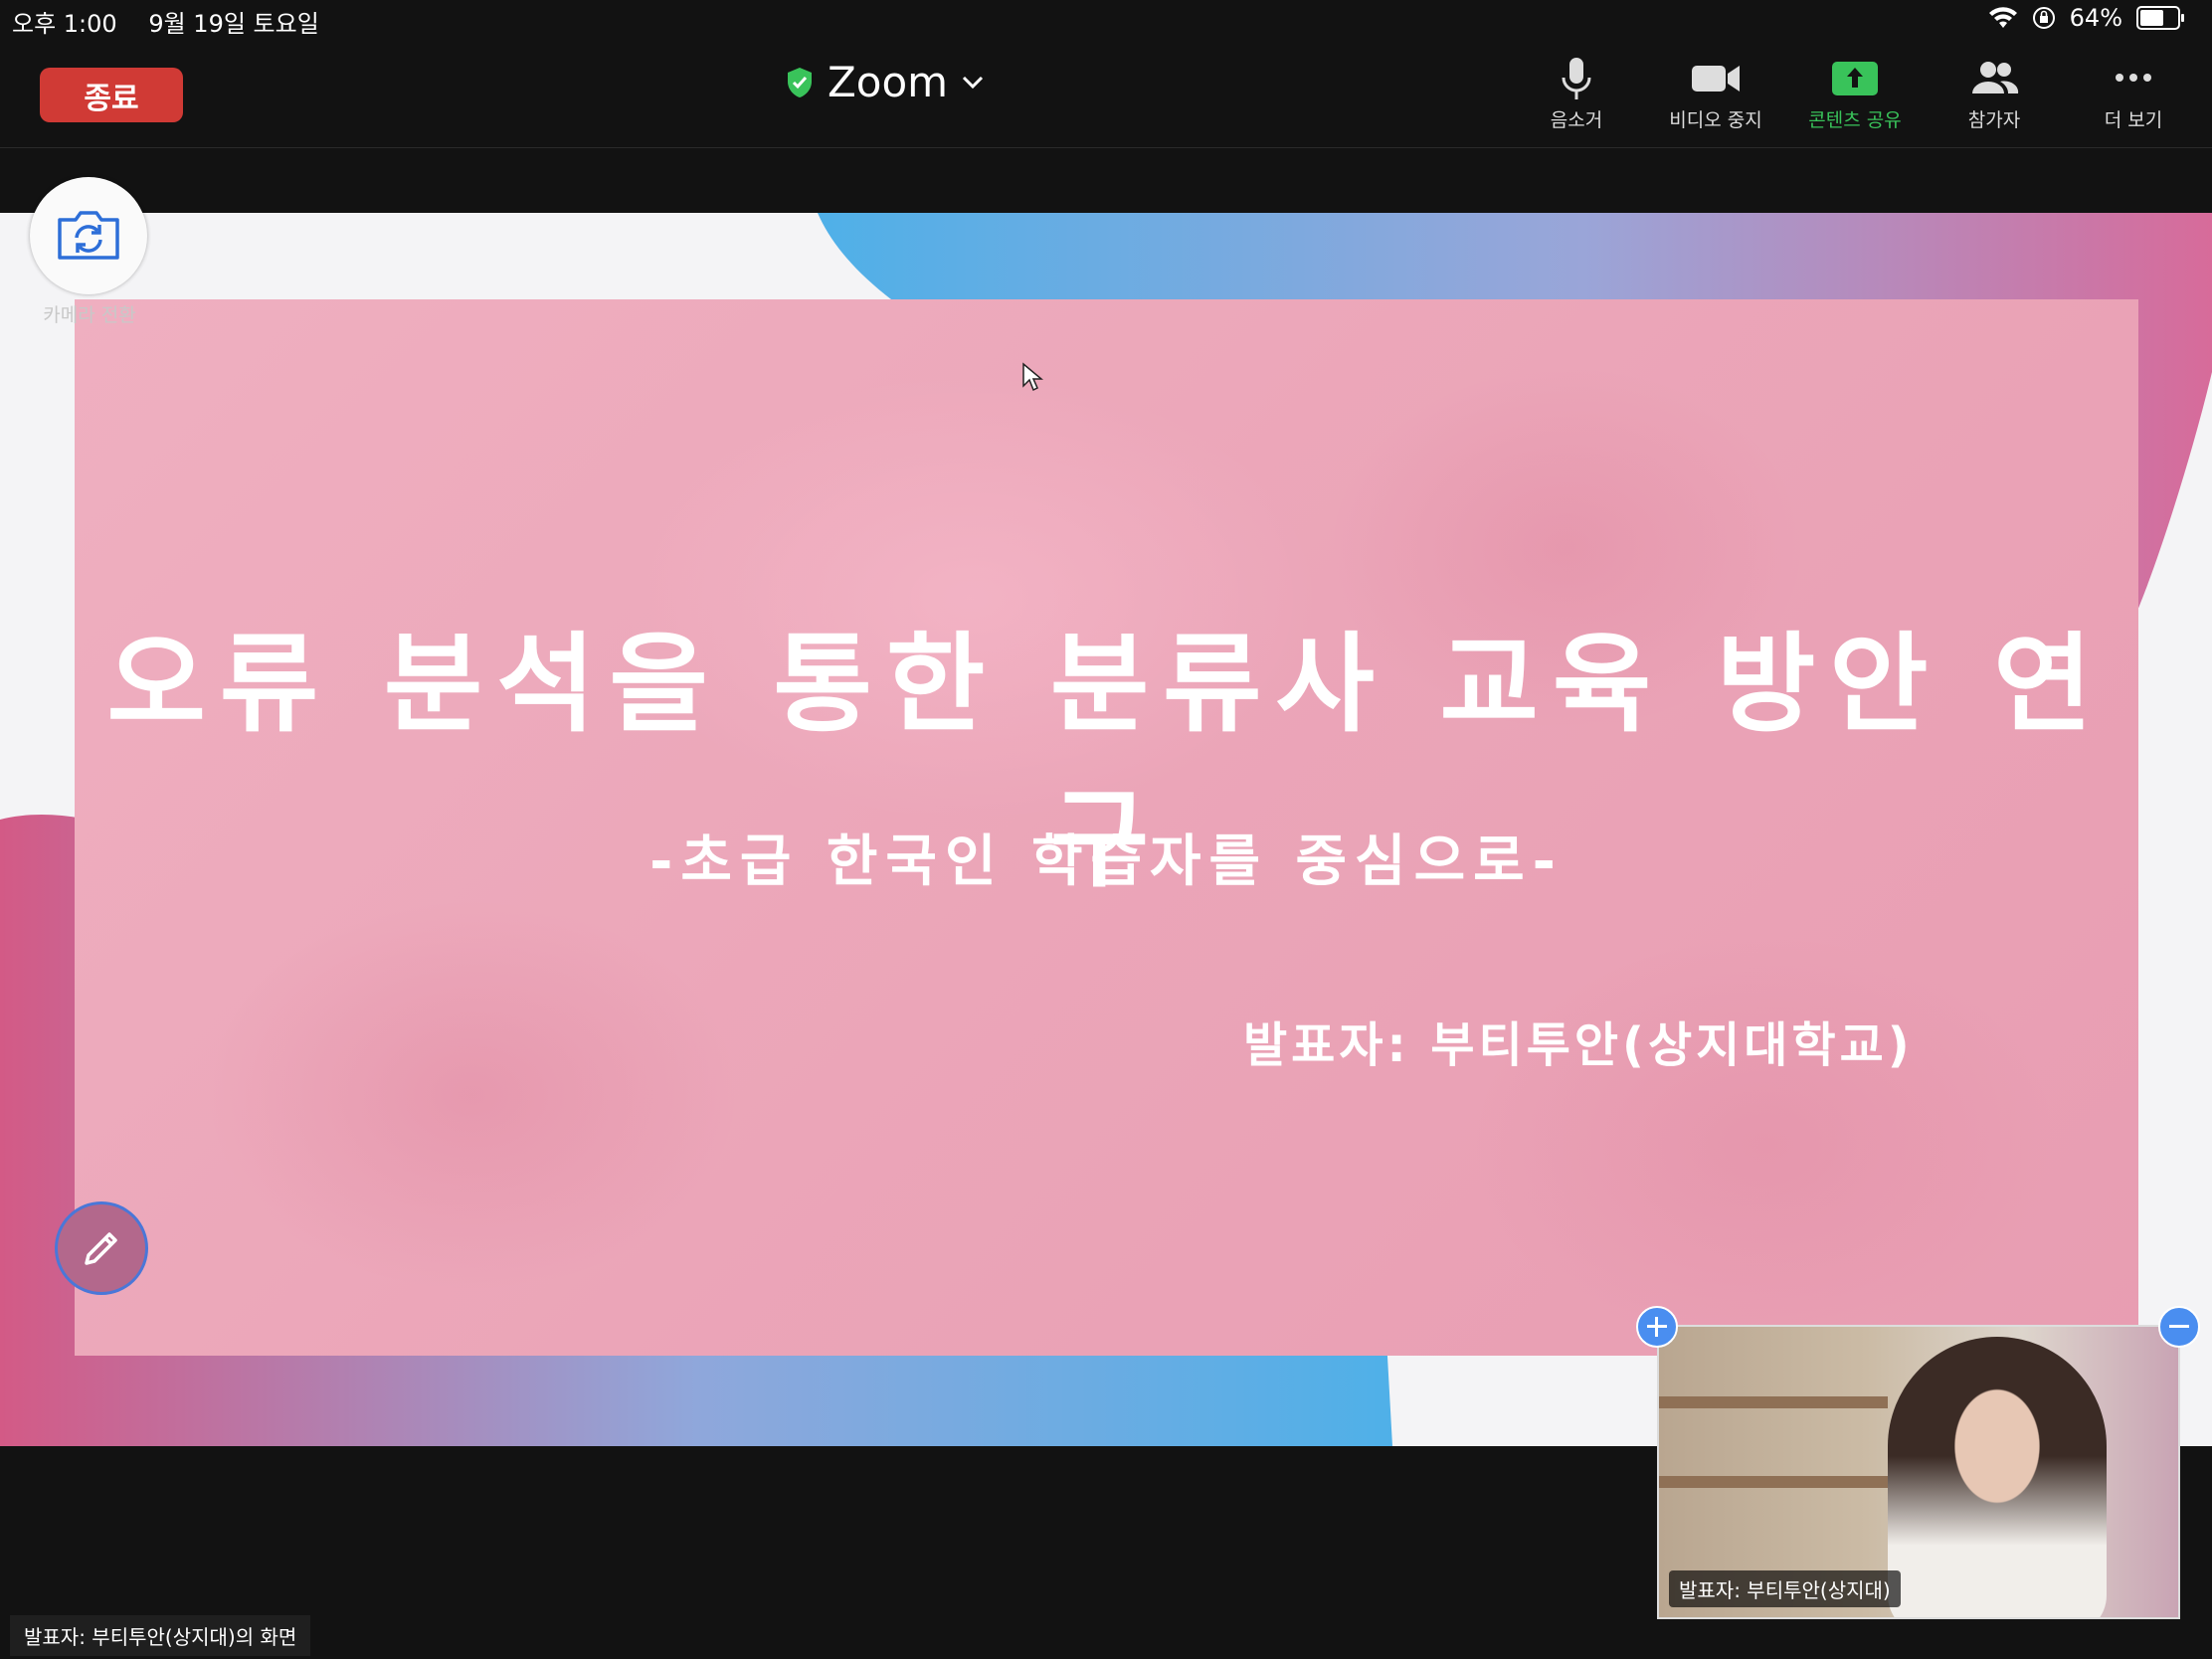  I want to click on participants-icon, so click(1995, 77).